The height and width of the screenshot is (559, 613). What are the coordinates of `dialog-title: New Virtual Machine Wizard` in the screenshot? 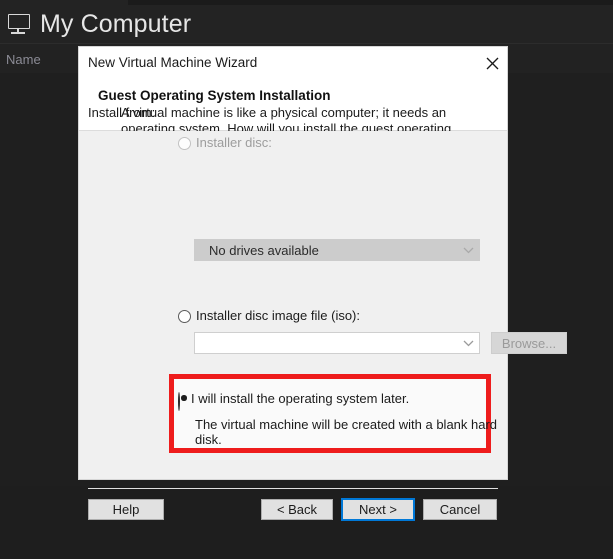 It's located at (173, 62).